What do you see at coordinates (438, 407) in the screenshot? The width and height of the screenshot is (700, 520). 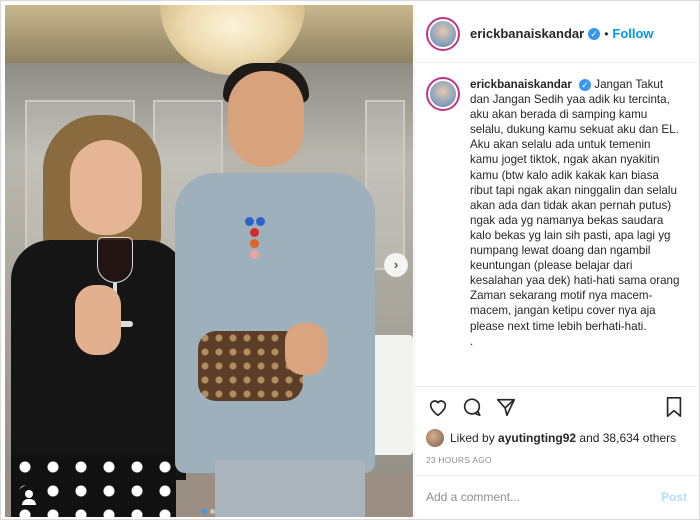 I see `heart-icon` at bounding box center [438, 407].